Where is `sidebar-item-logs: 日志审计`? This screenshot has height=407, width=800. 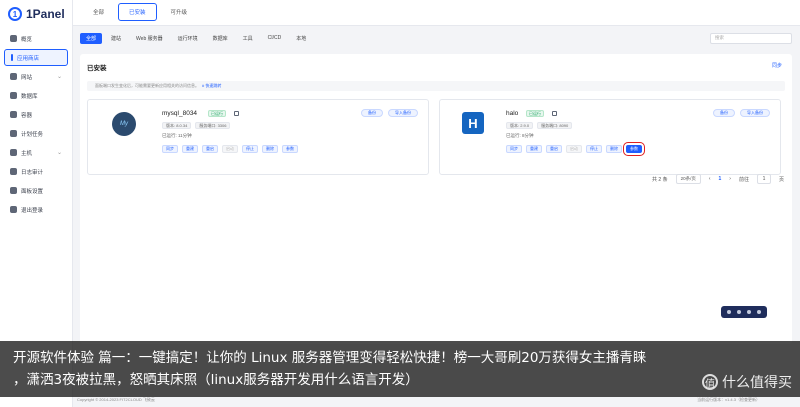
sidebar-item-logs: 日志审计 is located at coordinates (36, 171).